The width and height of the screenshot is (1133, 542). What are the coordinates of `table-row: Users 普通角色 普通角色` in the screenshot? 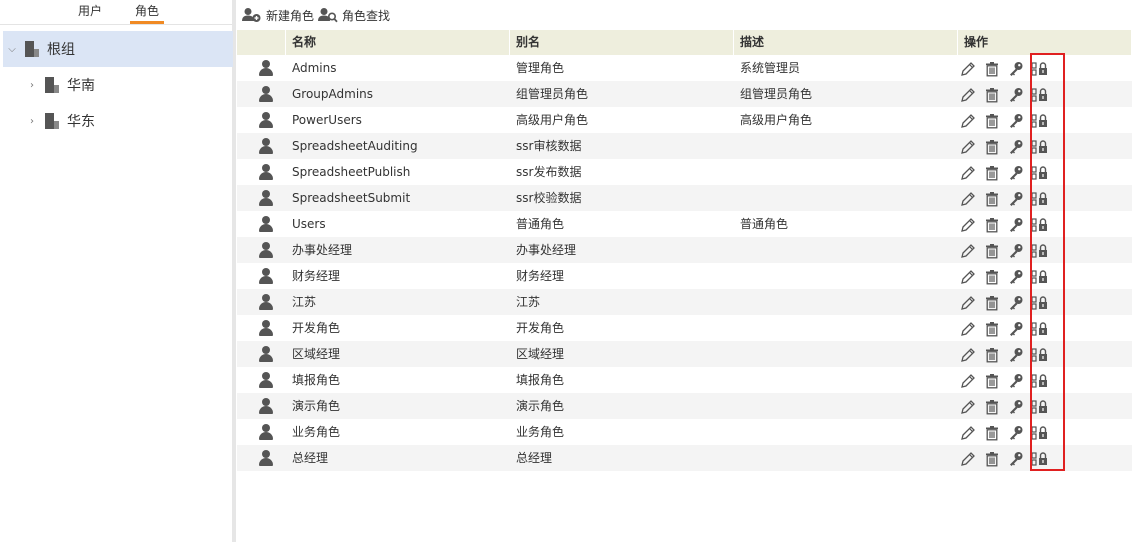 It's located at (684, 224).